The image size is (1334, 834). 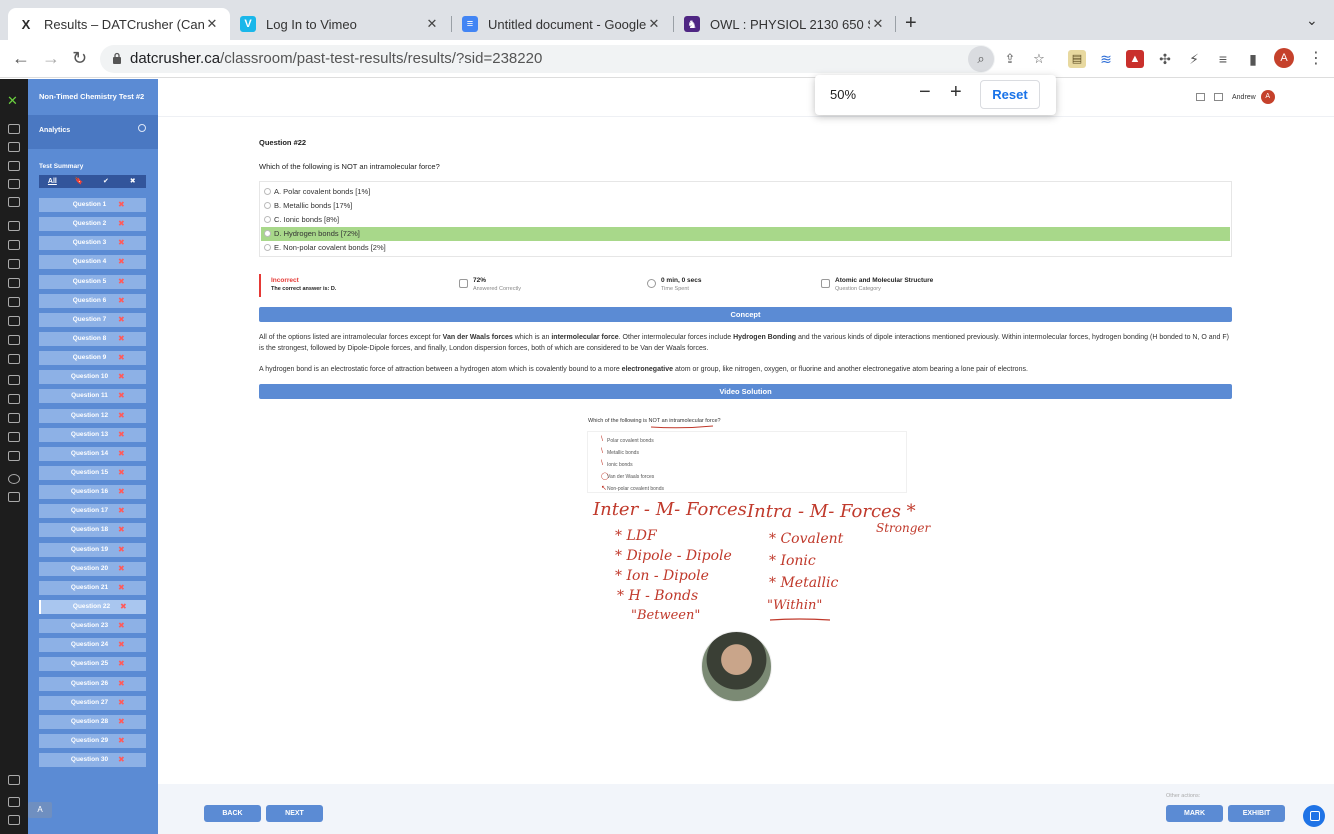 I want to click on sidebar-item-question: Question 29 ✖, so click(x=92, y=740).